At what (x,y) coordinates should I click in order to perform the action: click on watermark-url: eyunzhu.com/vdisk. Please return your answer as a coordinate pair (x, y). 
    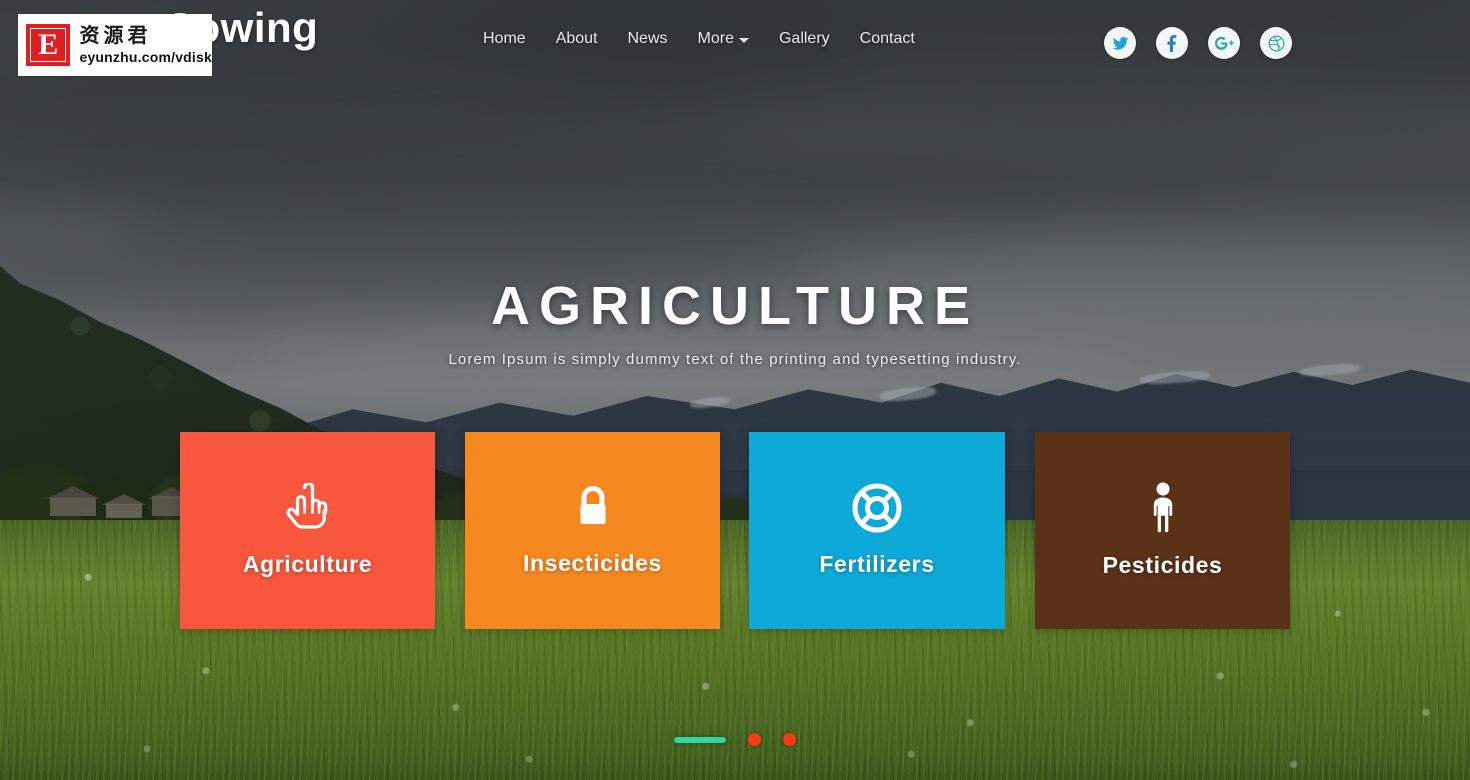
    Looking at the image, I should click on (145, 57).